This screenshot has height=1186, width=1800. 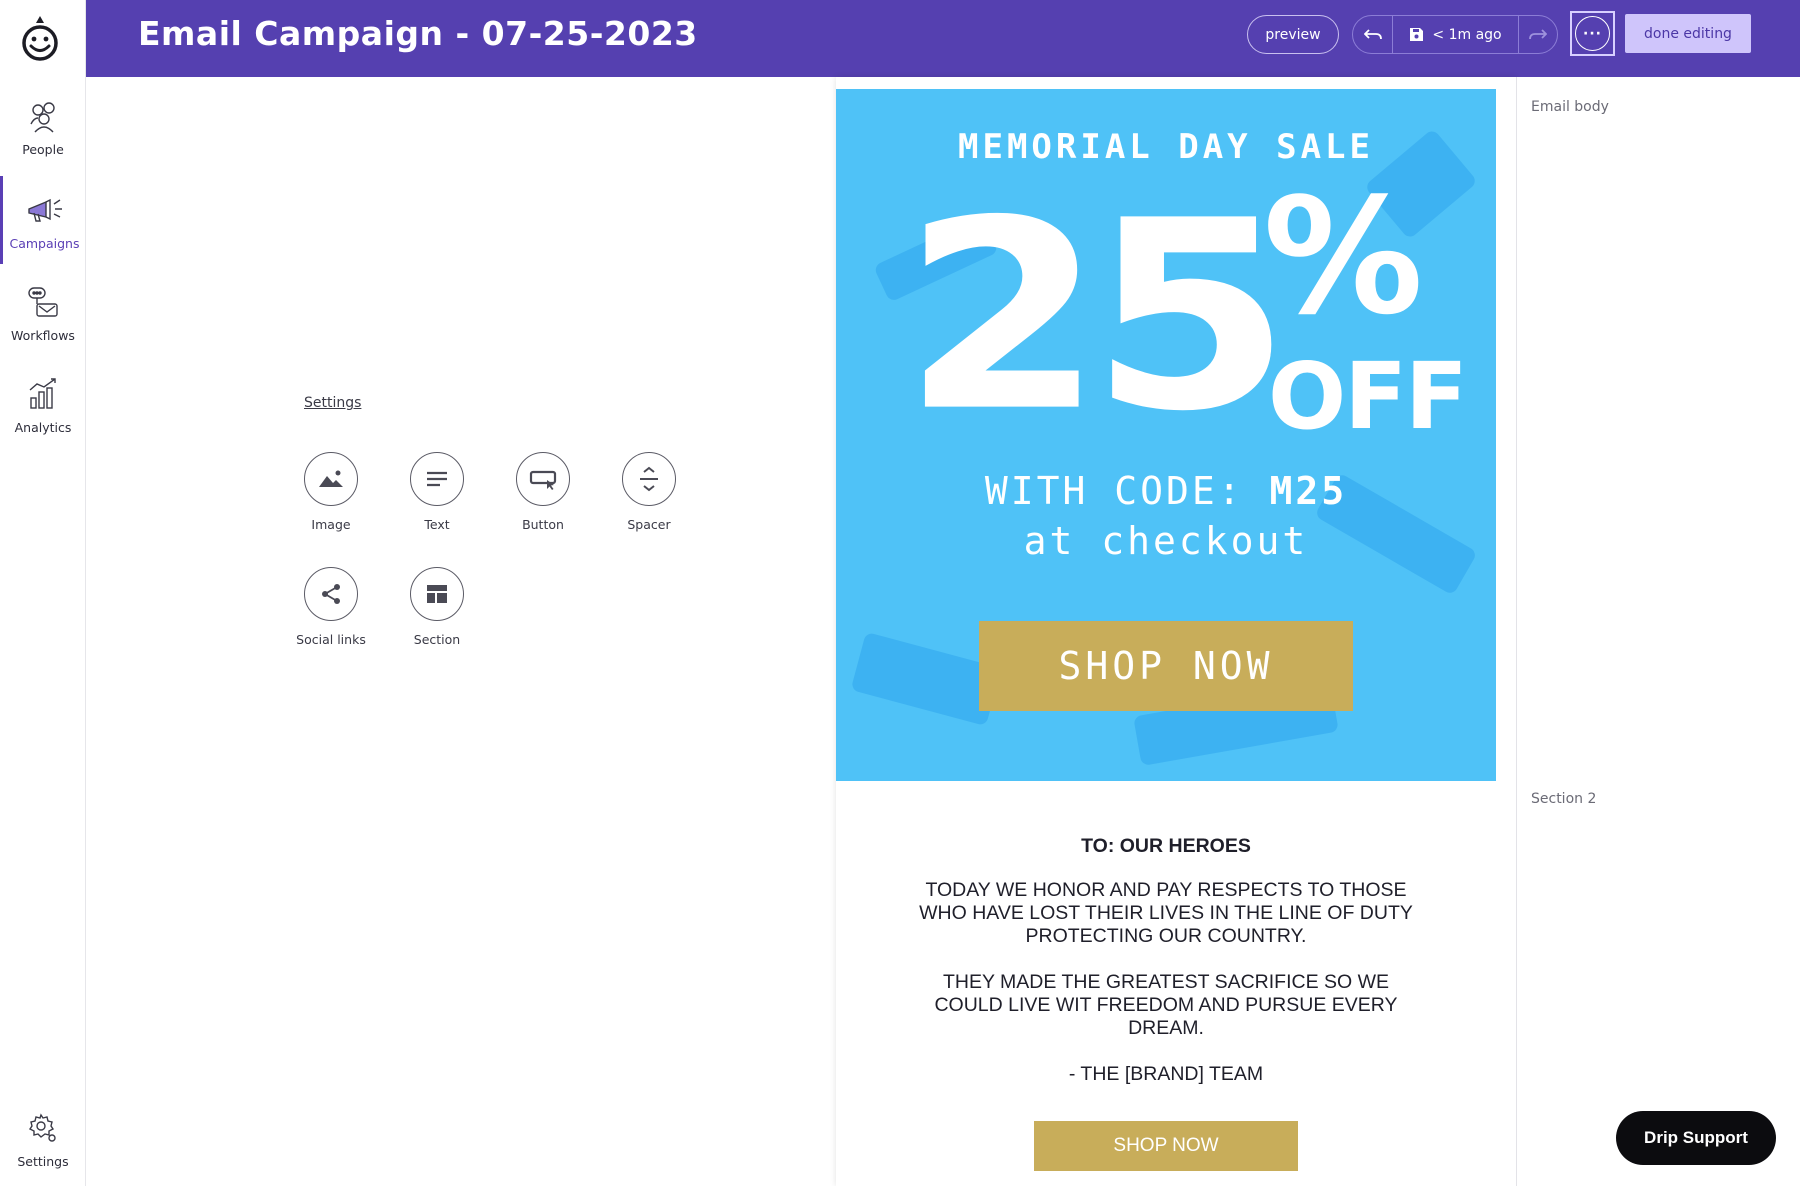 I want to click on redo-button, so click(x=1538, y=34).